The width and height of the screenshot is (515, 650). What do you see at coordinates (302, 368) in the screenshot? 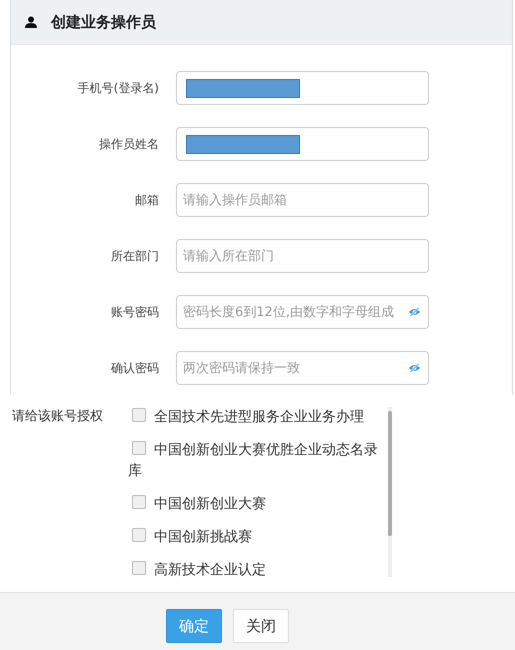
I see `input-field: 两次密码请保持一致` at bounding box center [302, 368].